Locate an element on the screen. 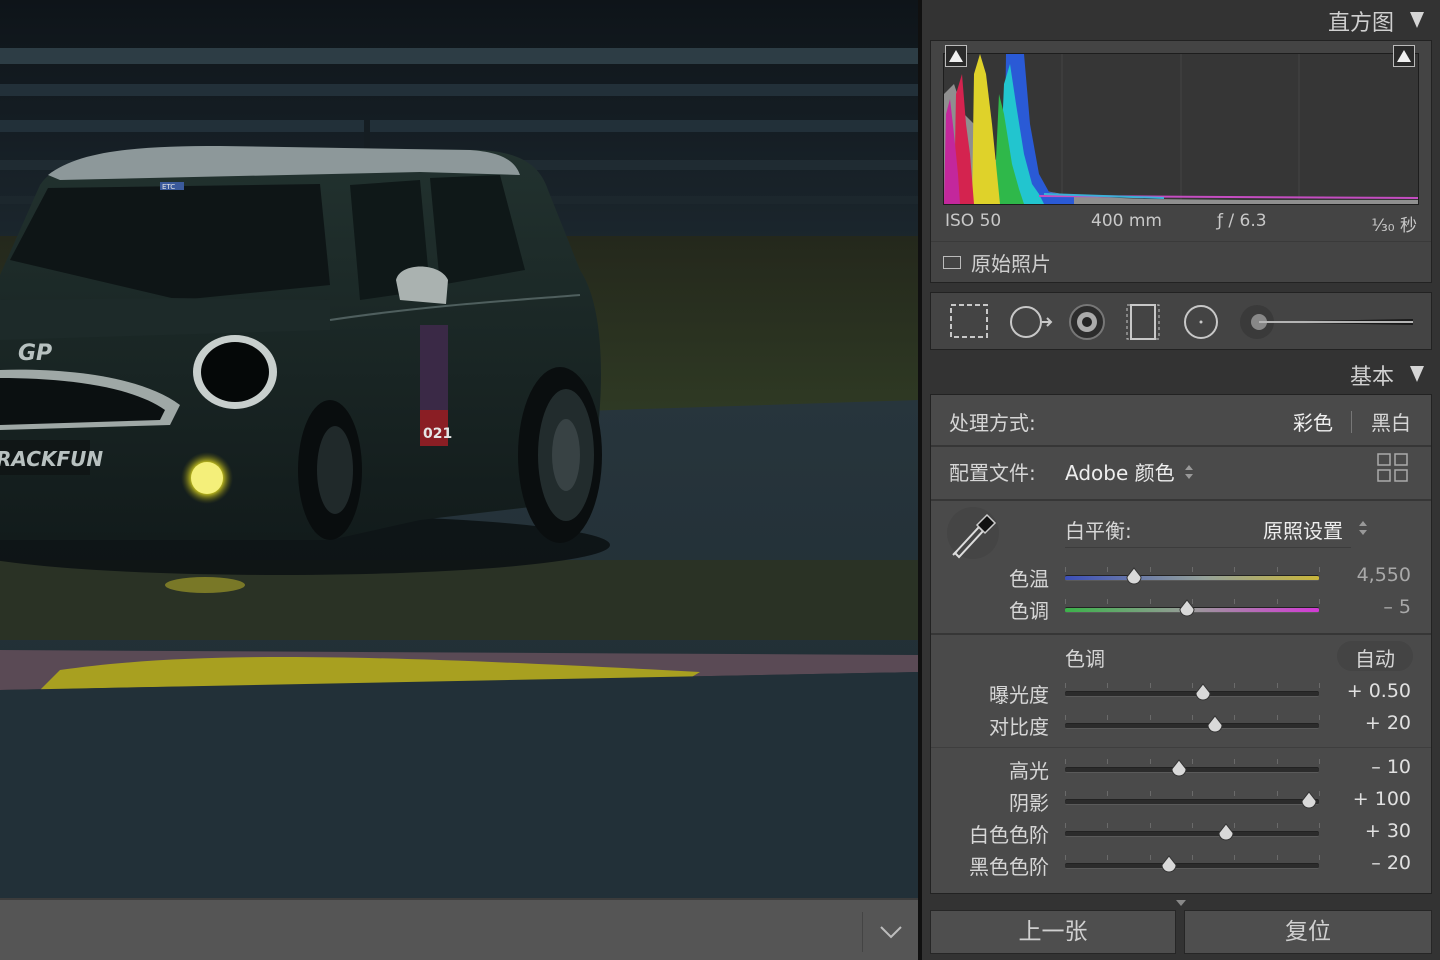 The image size is (1440, 960). treatment-divider is located at coordinates (1351, 422).